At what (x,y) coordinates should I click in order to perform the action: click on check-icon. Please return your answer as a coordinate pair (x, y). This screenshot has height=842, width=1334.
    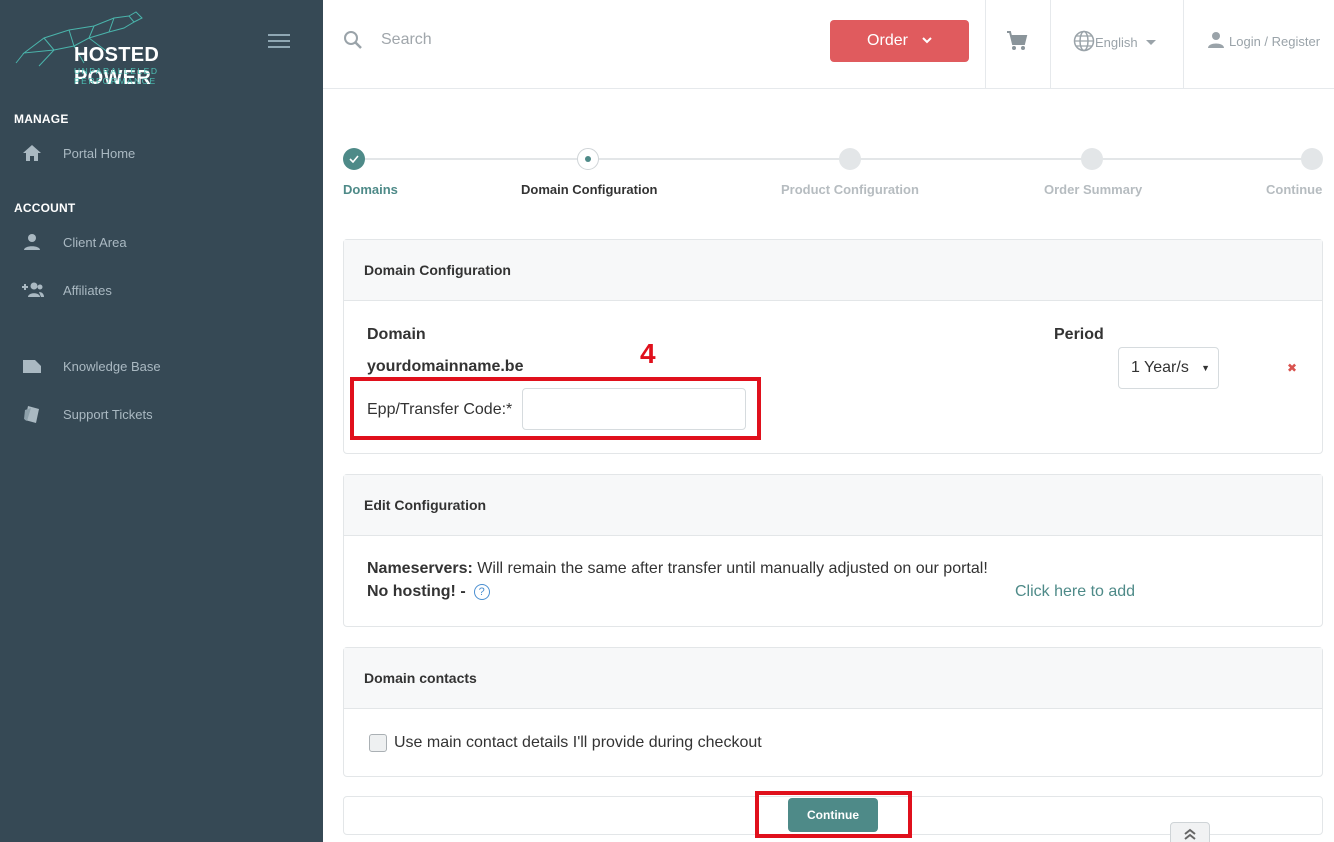
    Looking at the image, I should click on (354, 159).